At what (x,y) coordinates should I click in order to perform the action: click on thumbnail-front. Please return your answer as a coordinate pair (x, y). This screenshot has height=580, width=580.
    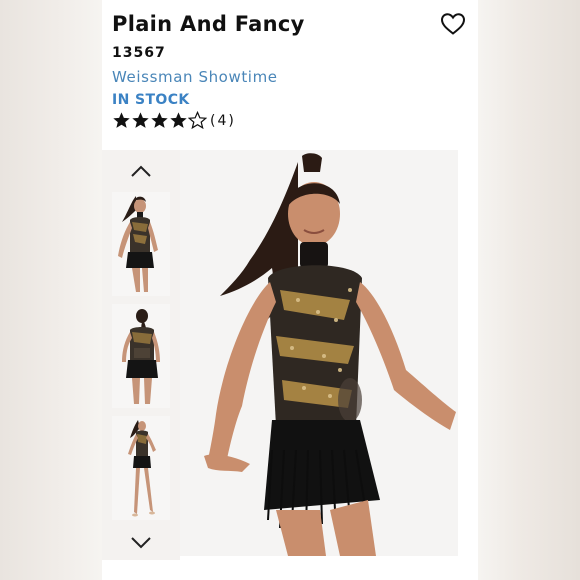
    Looking at the image, I should click on (141, 244).